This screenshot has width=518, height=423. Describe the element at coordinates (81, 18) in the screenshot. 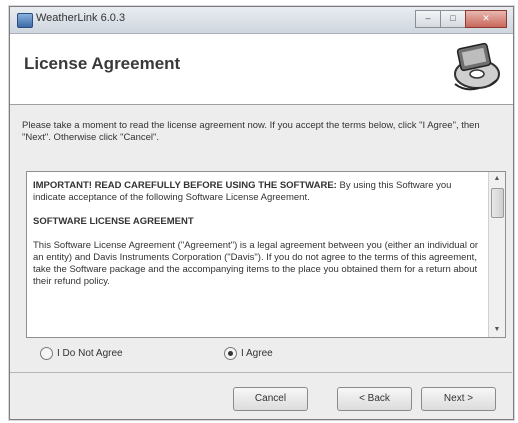

I see `window-title: WeatherLink 6.0.3` at that location.